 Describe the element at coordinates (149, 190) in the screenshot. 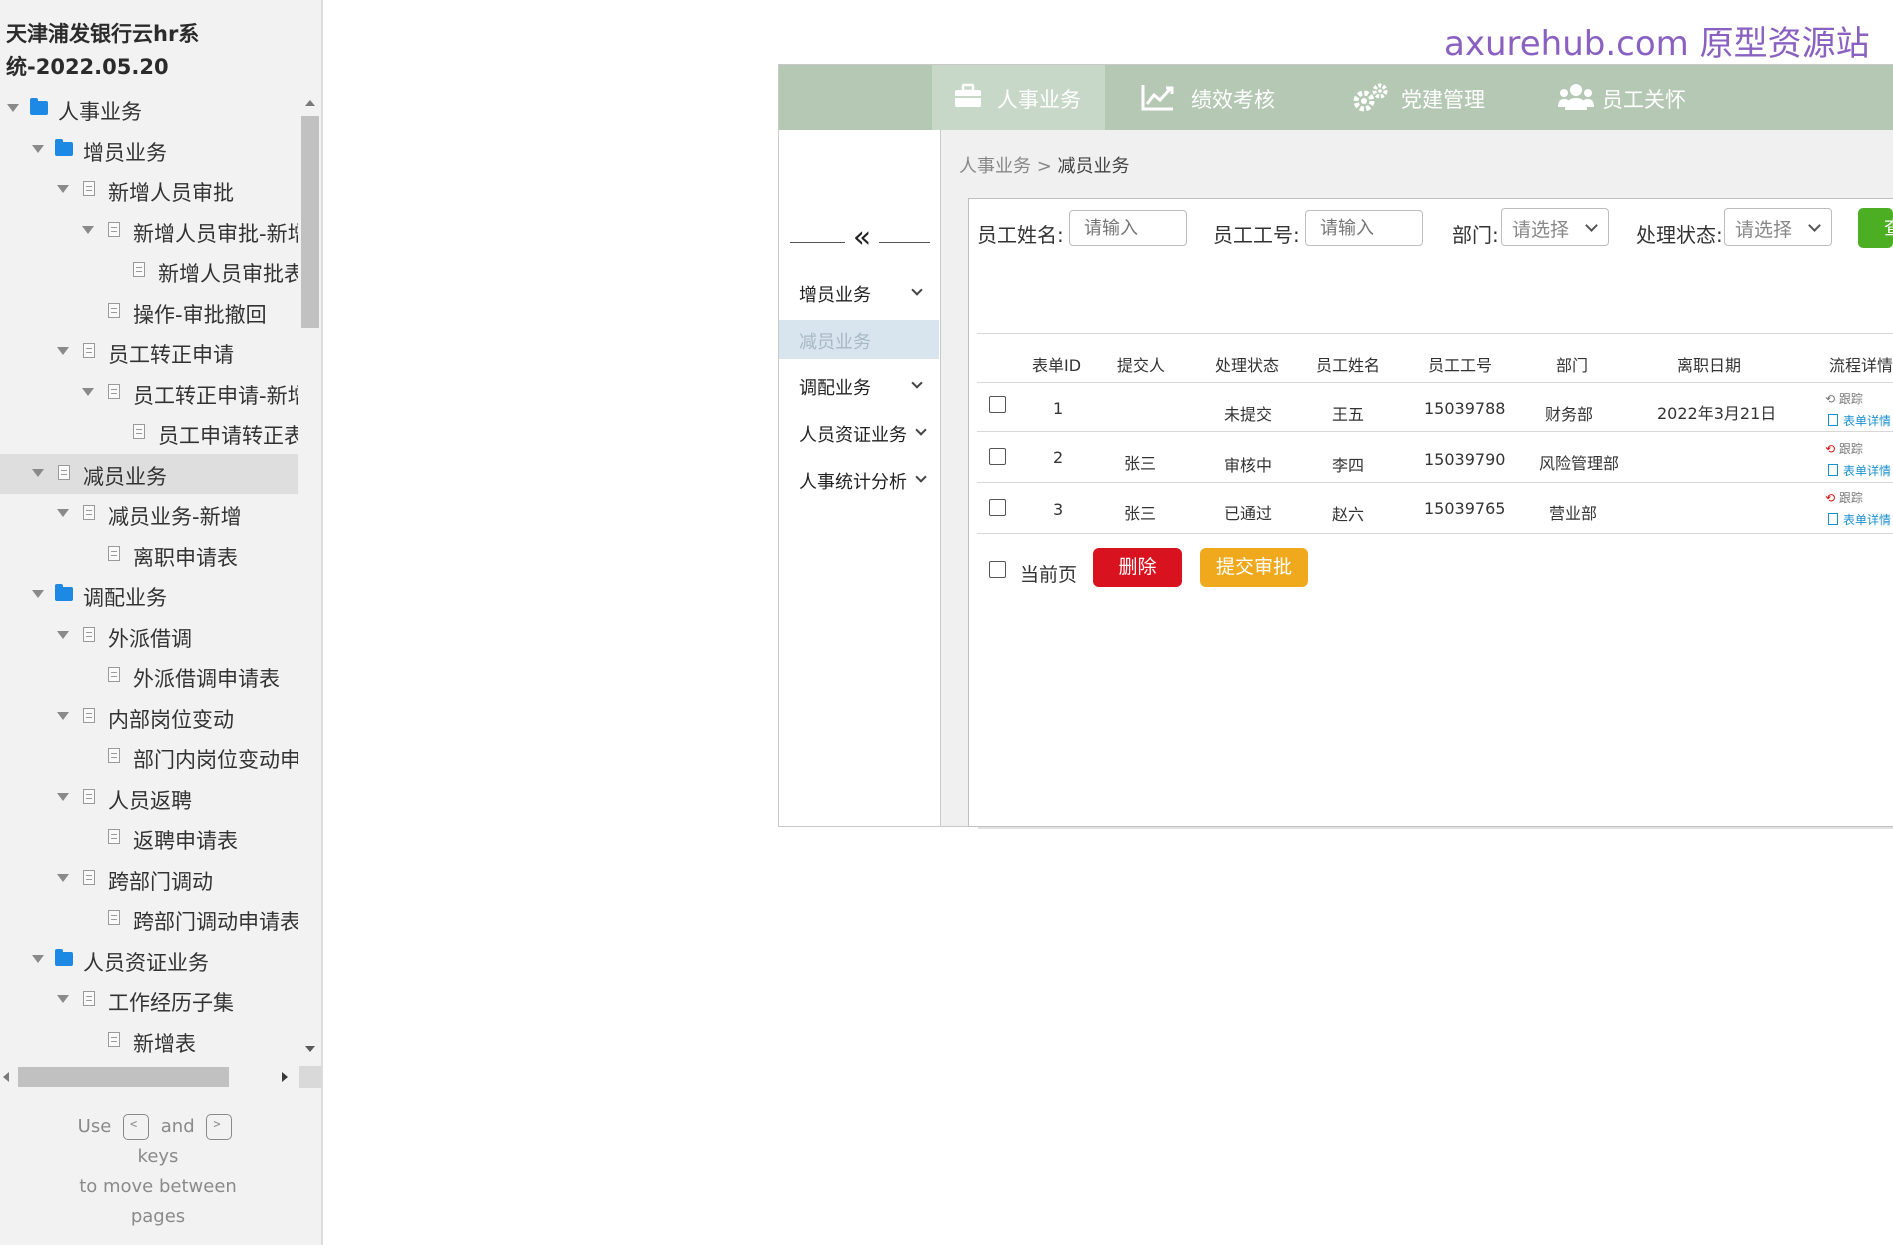

I see `sitemap-node: 新增人员审批` at that location.